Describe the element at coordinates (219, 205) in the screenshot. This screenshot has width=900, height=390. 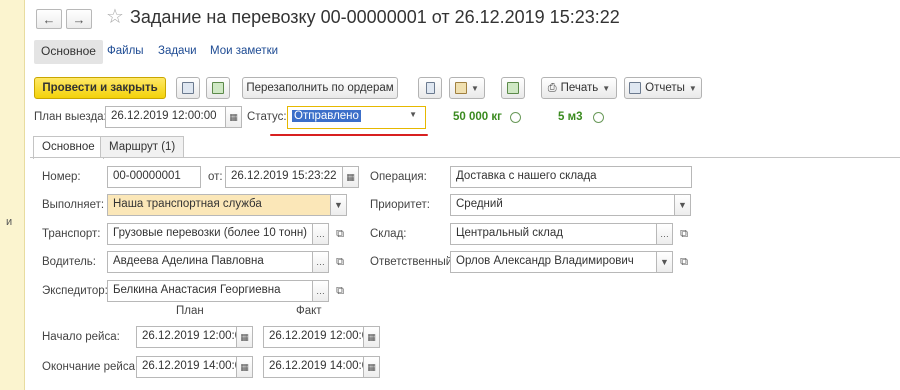
I see `executor-field: Наша транспортная служба` at that location.